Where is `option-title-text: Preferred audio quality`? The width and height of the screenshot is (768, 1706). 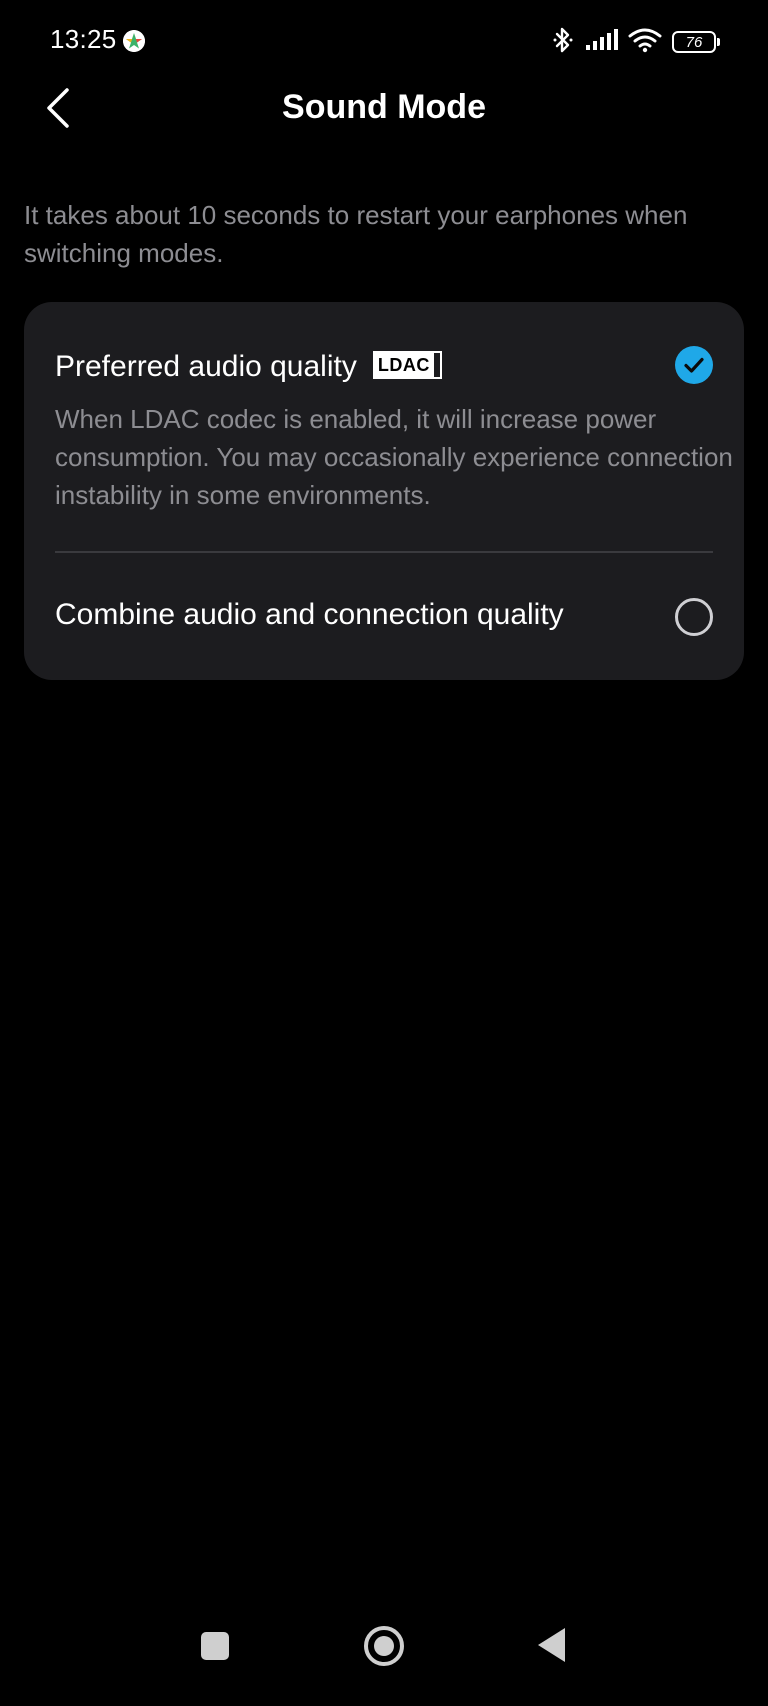
option-title-text: Preferred audio quality is located at coordinates (206, 366).